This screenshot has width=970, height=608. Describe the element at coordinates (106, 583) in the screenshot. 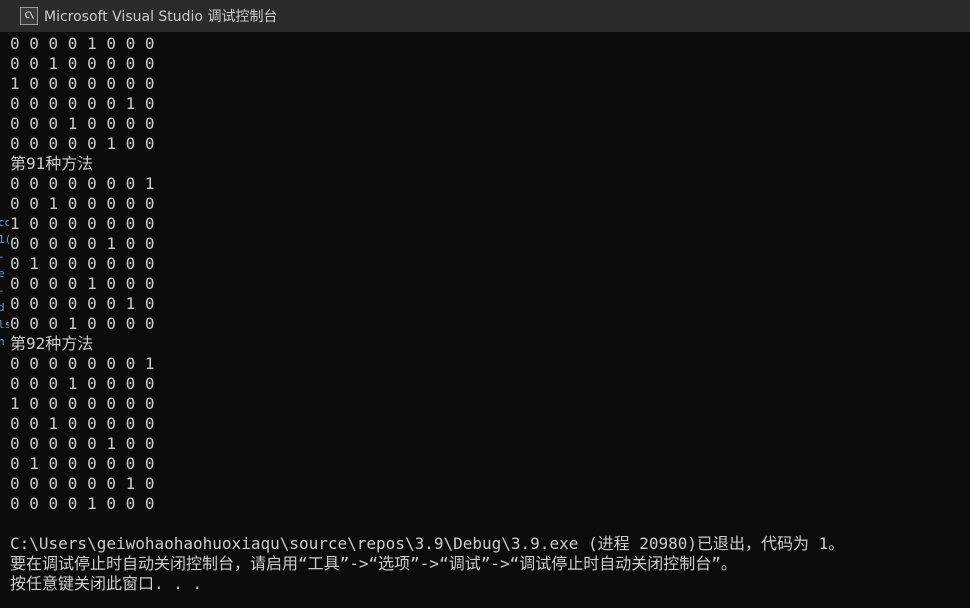

I see `console-line: 按任意键关闭此窗口. . .` at that location.